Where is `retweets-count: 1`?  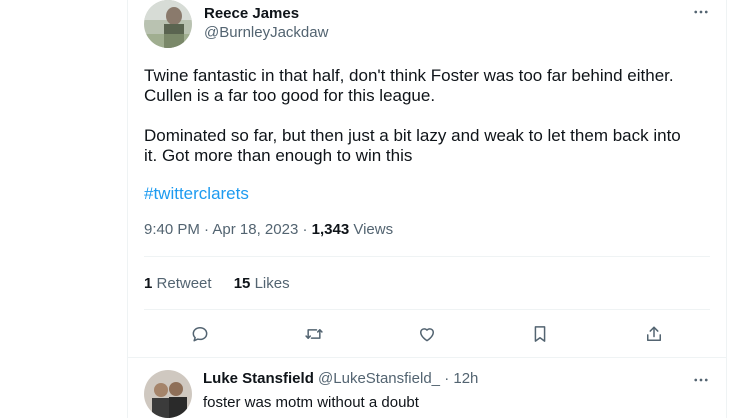
retweets-count: 1 is located at coordinates (148, 283).